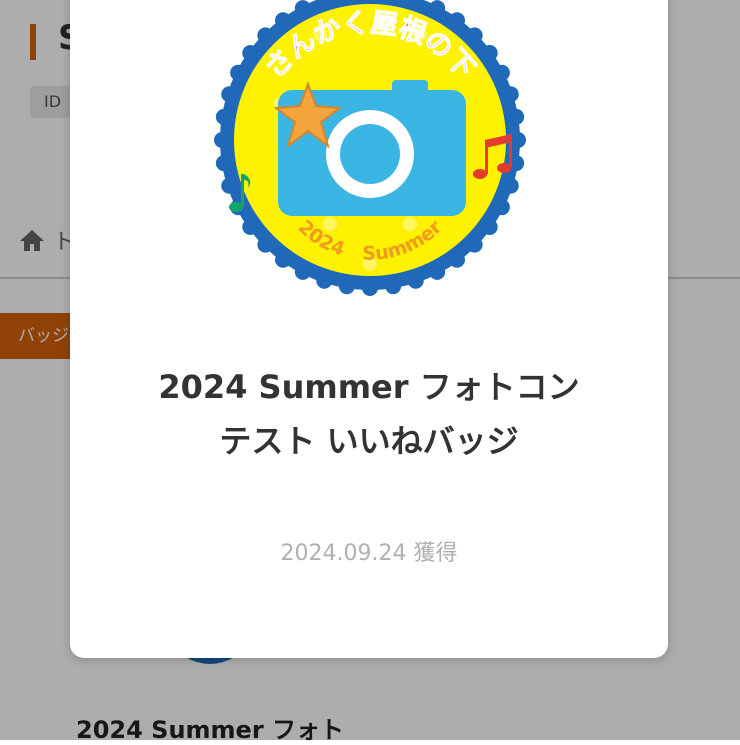 Image resolution: width=740 pixels, height=745 pixels. What do you see at coordinates (369, 441) in the screenshot?
I see `badge-title-line-2: テスト いいねバッジ` at bounding box center [369, 441].